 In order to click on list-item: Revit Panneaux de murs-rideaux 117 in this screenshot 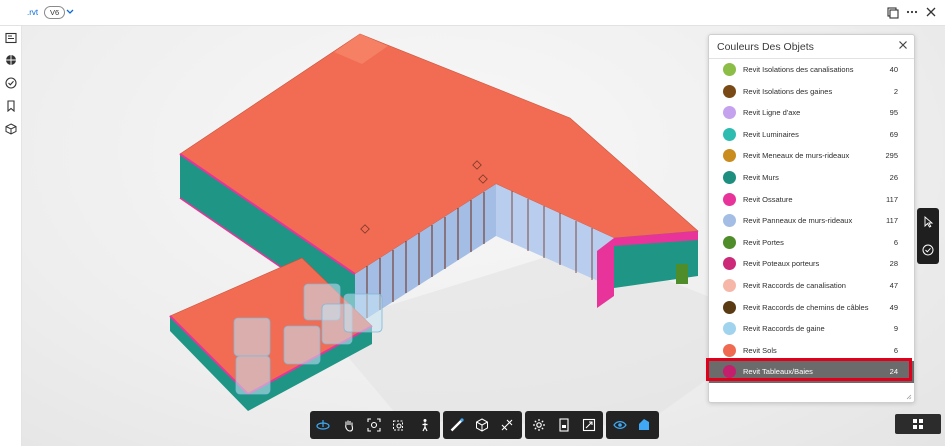, I will do `click(811, 221)`.